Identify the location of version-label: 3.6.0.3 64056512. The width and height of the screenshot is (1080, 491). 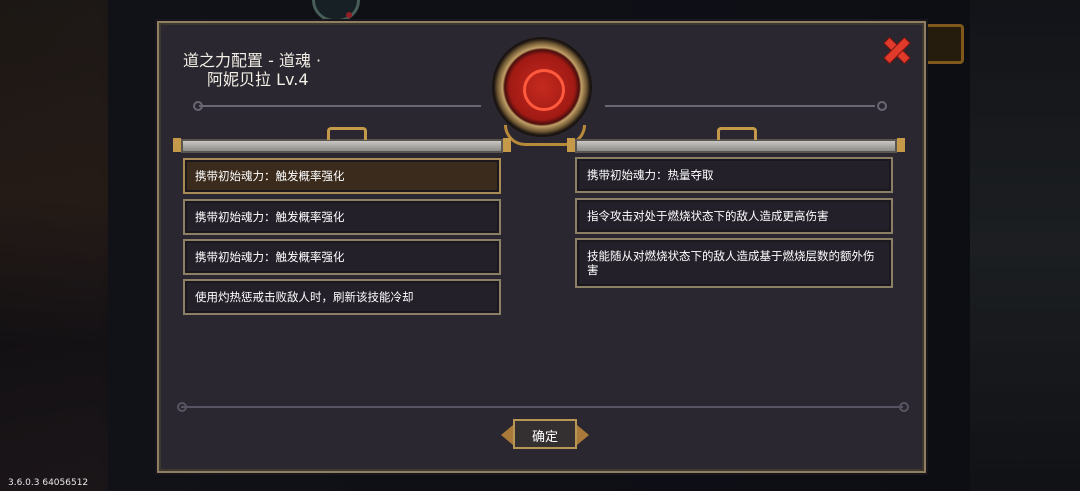
(48, 483).